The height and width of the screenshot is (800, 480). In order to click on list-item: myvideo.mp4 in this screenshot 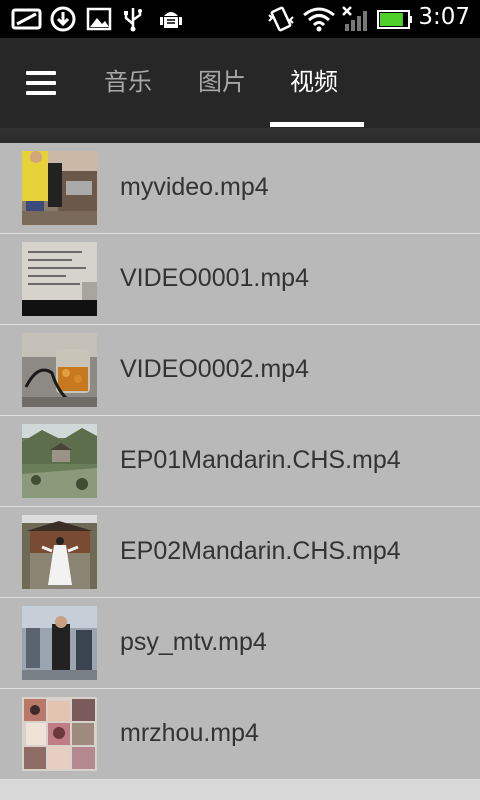, I will do `click(240, 188)`.